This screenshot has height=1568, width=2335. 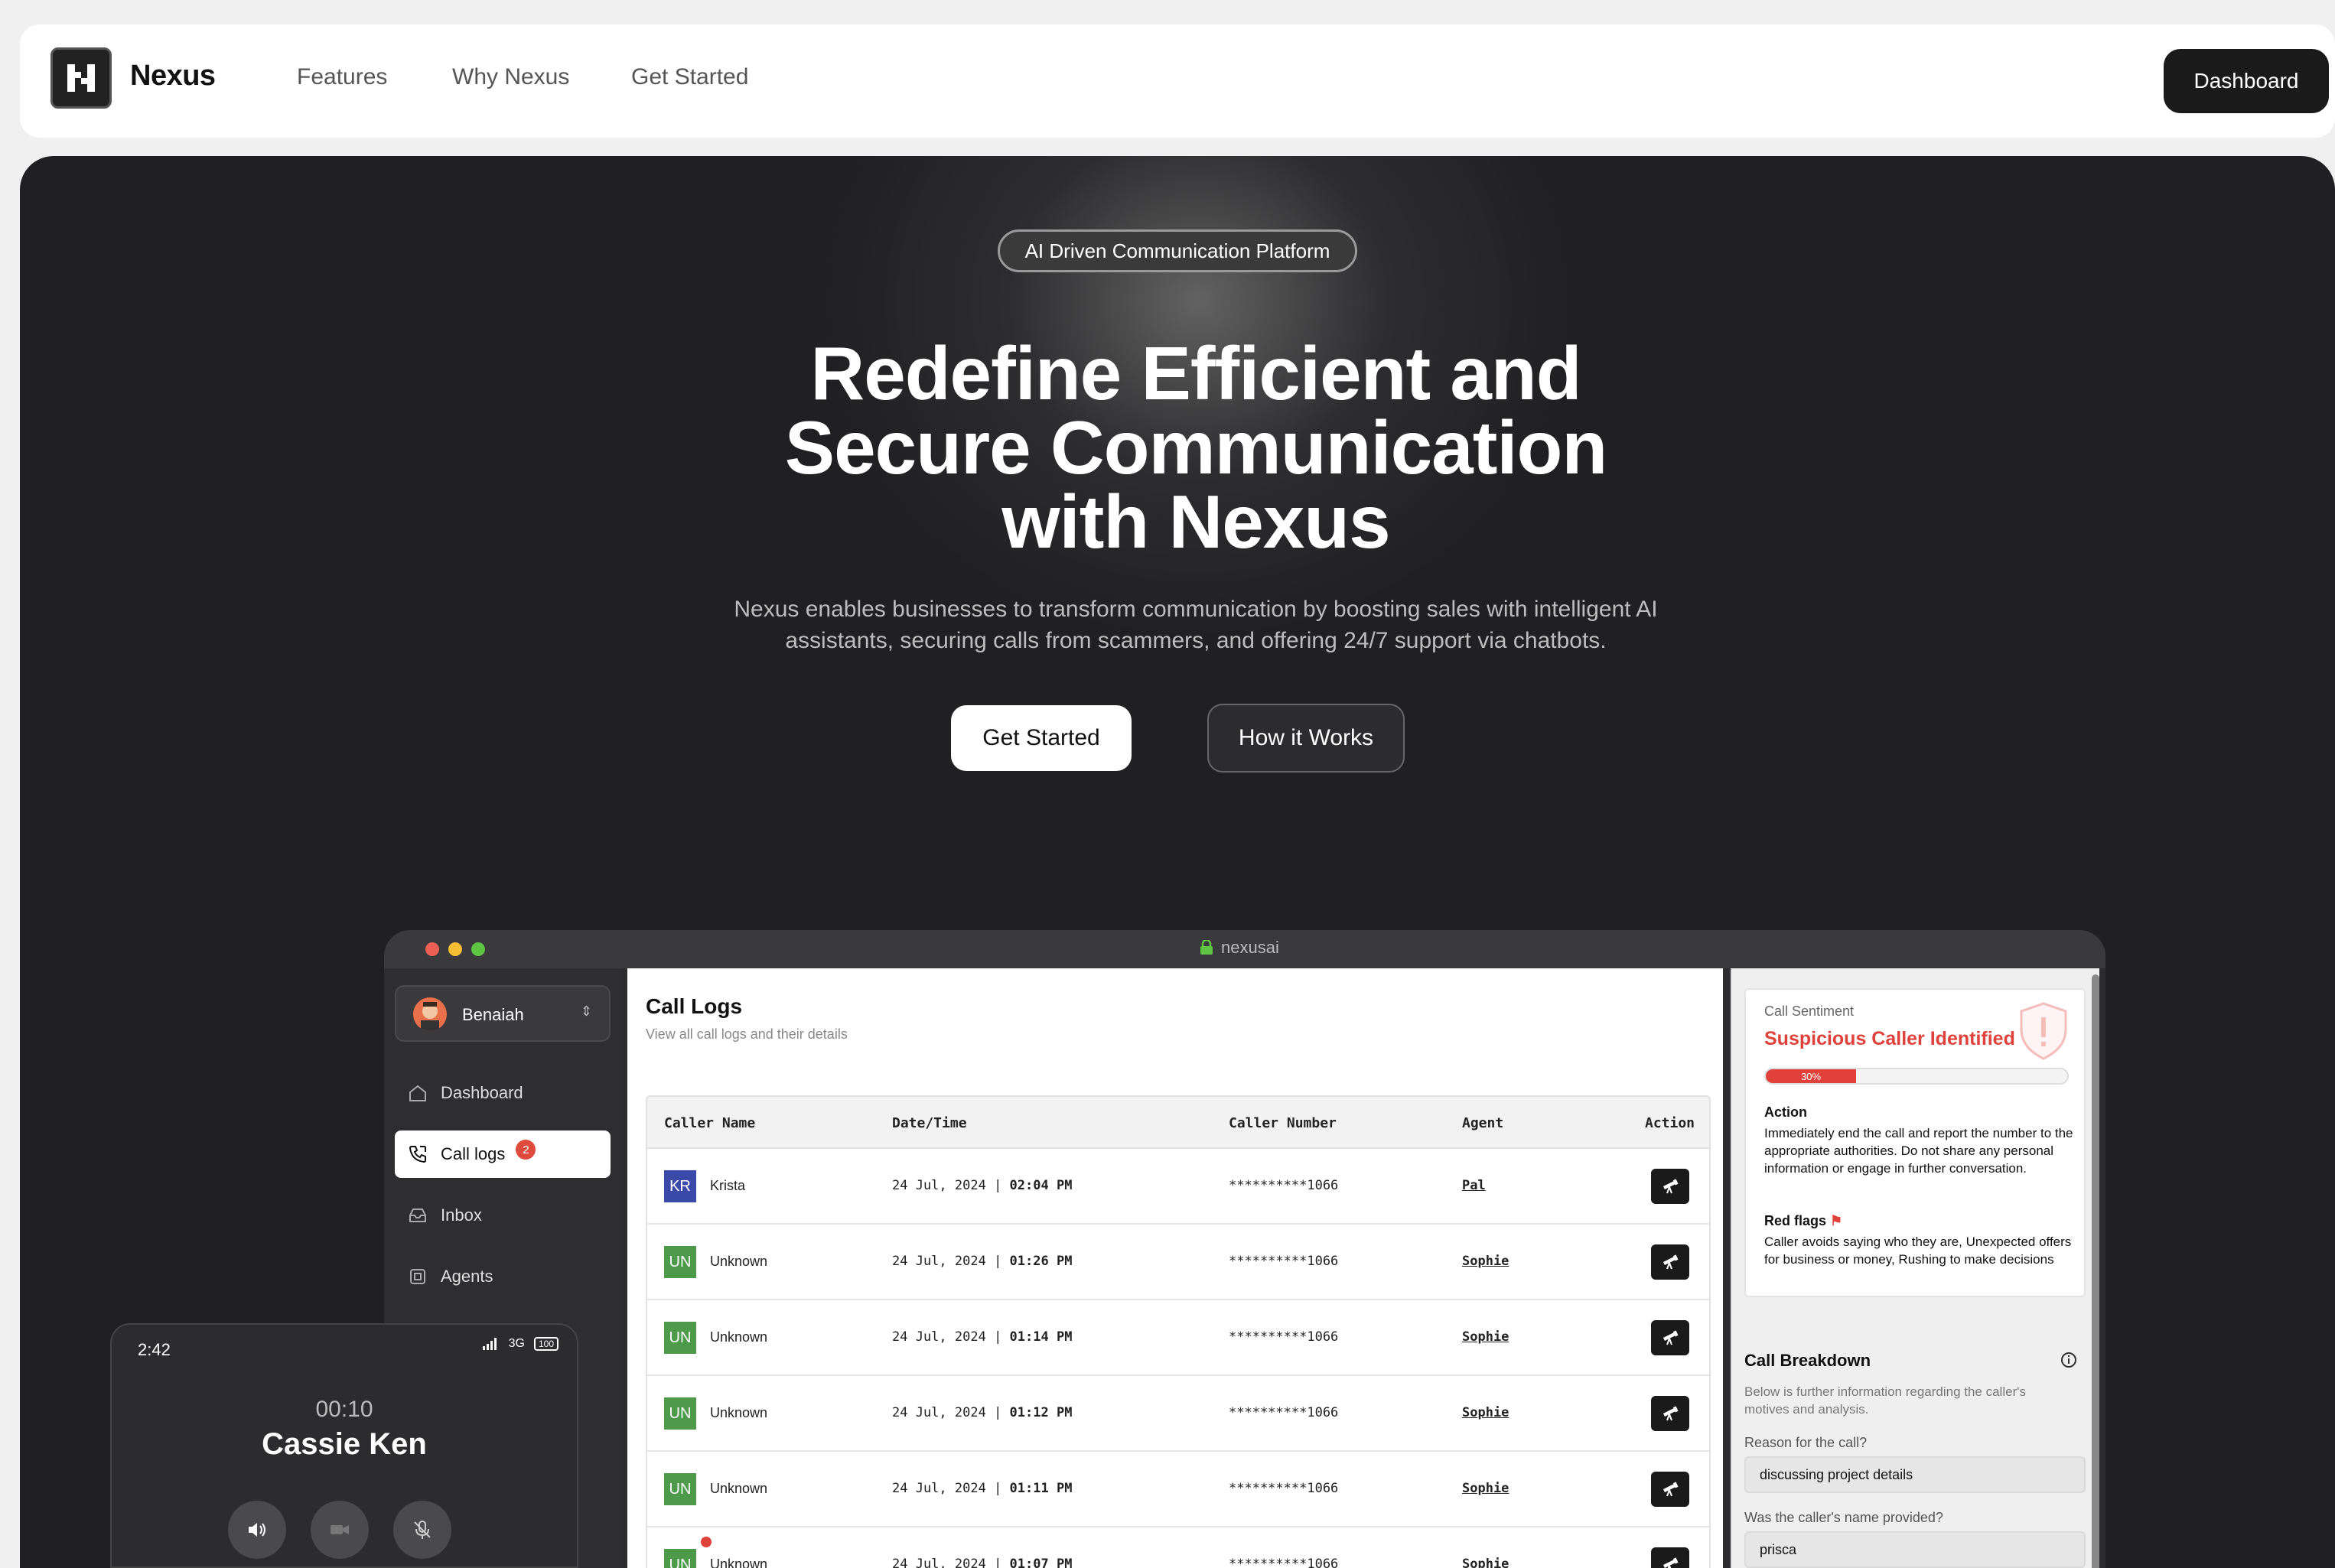 I want to click on date-time-cell: 24 Jul, 2024 | 02:04 PM, so click(x=983, y=1186).